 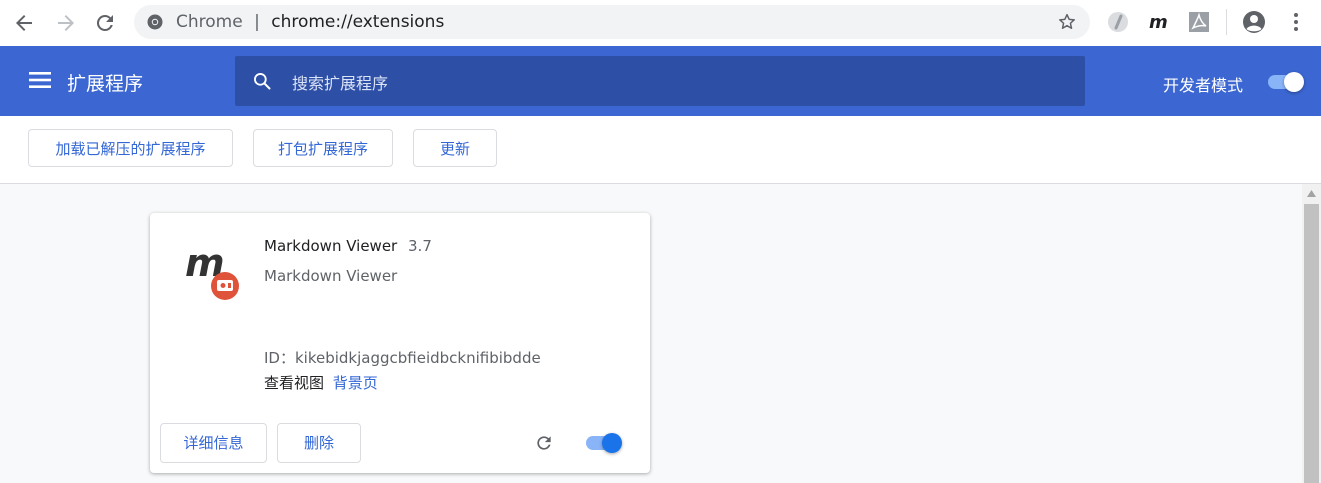 What do you see at coordinates (1296, 22) in the screenshot?
I see `more-menu-icon` at bounding box center [1296, 22].